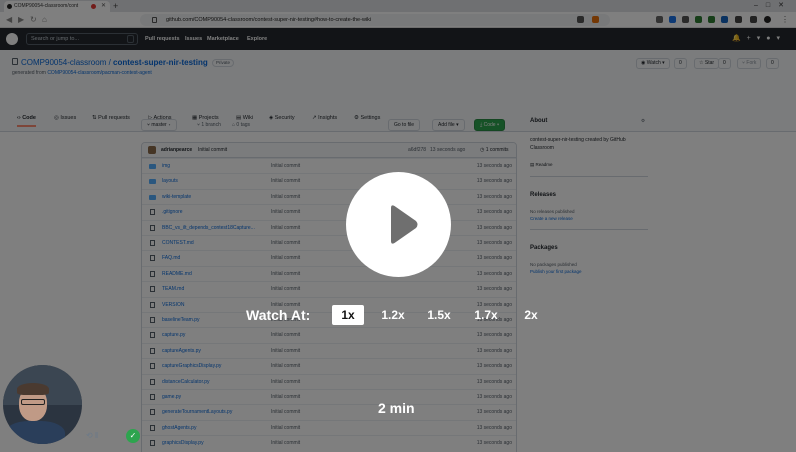  Describe the element at coordinates (133, 436) in the screenshot. I see `finish-recording-check-icon: ✓` at that location.